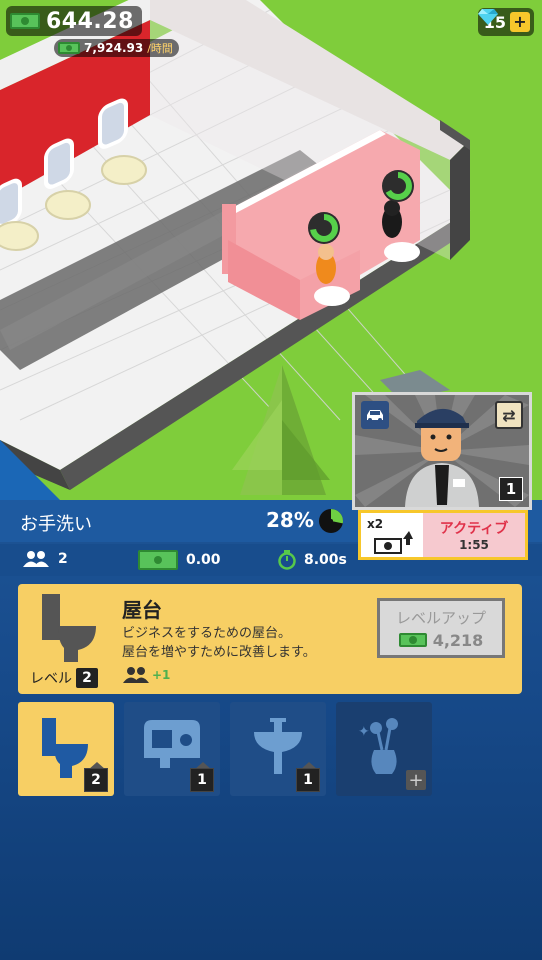 The width and height of the screenshot is (542, 960). I want to click on slot-sink: 1, so click(278, 749).